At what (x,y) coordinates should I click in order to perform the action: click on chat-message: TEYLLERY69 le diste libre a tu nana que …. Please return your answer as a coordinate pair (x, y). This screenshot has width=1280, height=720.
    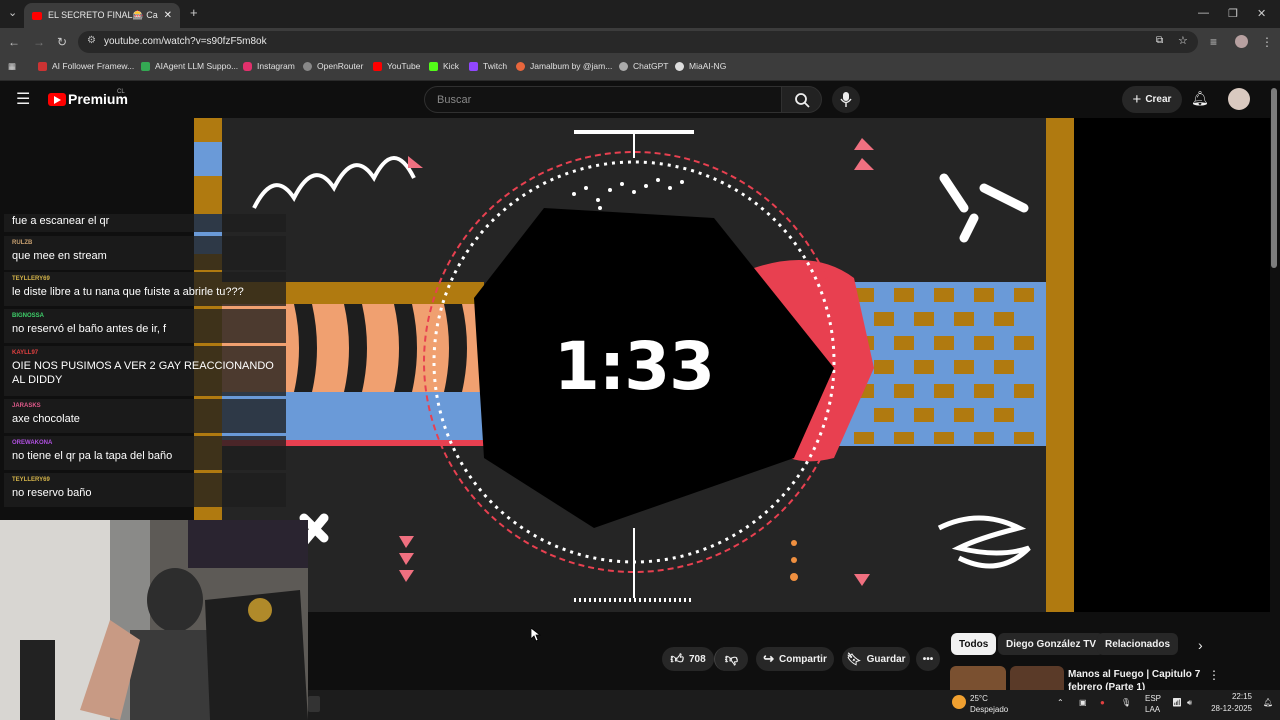
    Looking at the image, I should click on (145, 289).